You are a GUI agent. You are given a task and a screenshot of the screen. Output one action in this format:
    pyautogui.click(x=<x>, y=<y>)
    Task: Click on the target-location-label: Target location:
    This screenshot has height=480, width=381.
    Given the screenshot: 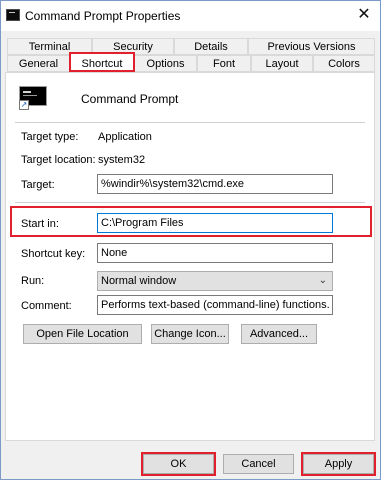 What is the action you would take?
    pyautogui.click(x=58, y=160)
    